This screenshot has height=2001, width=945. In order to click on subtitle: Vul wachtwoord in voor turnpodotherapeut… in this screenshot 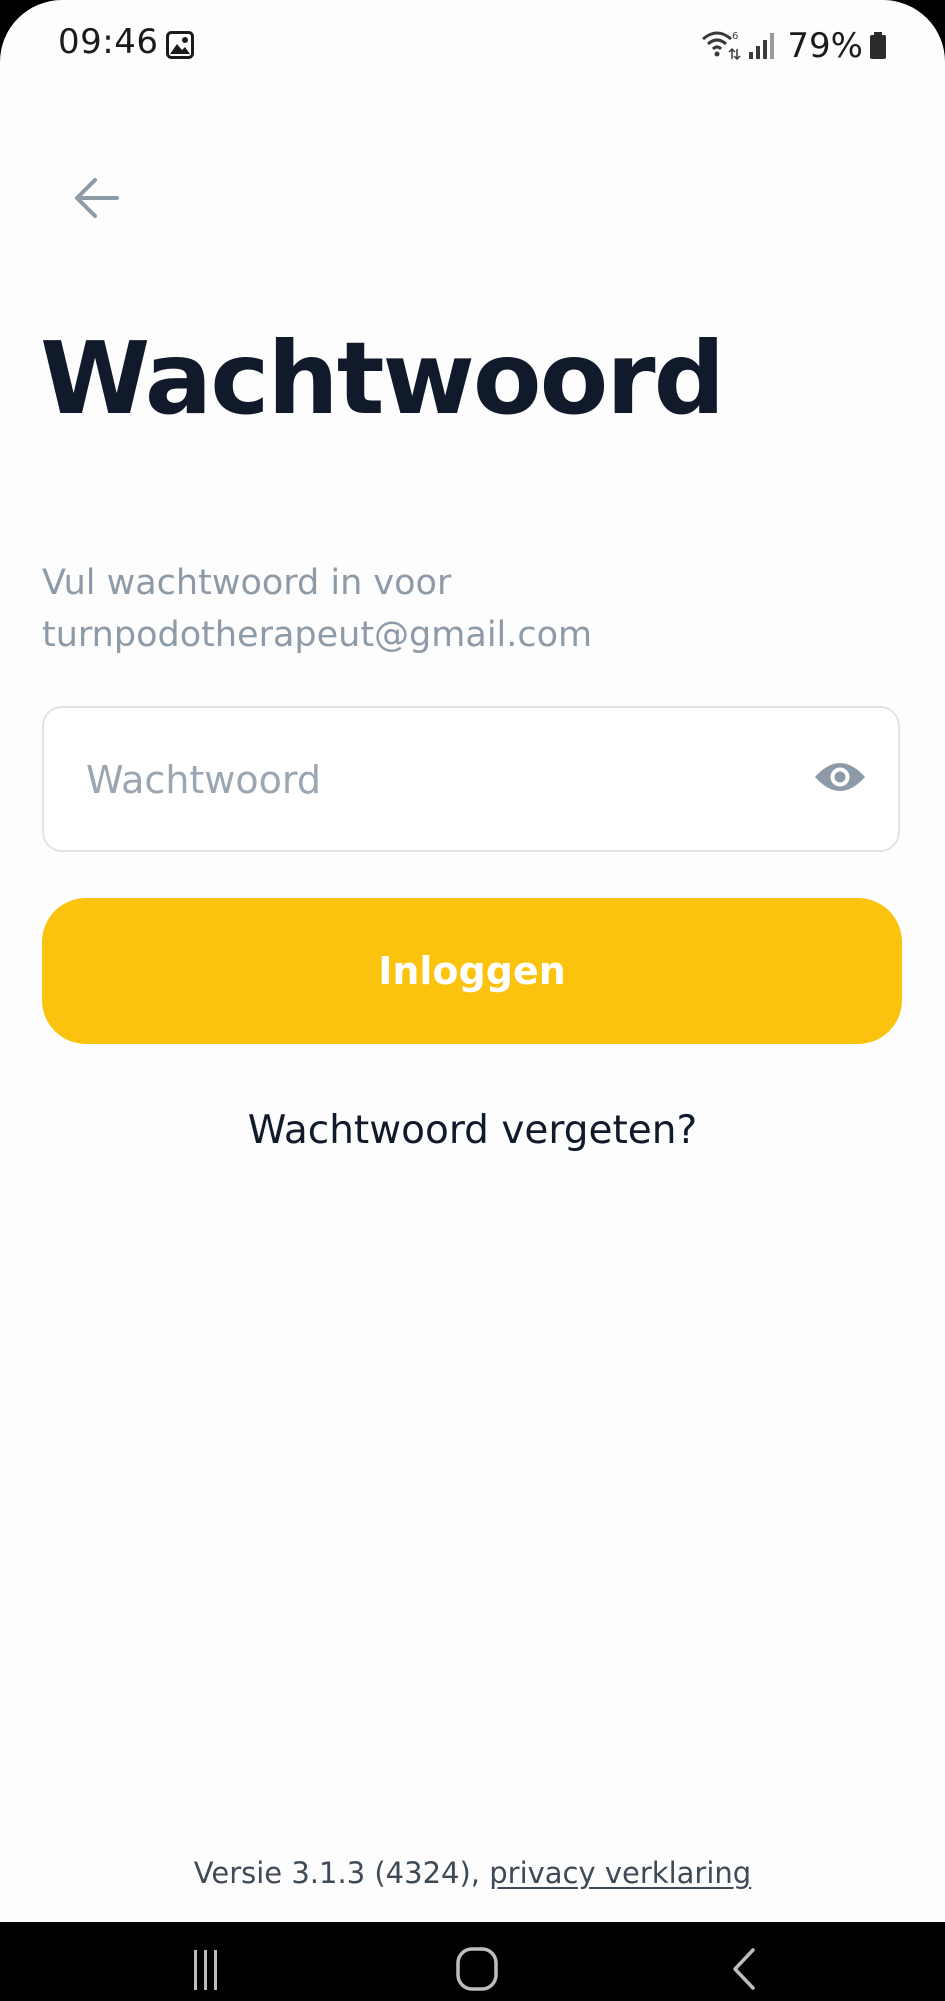, I will do `click(317, 609)`.